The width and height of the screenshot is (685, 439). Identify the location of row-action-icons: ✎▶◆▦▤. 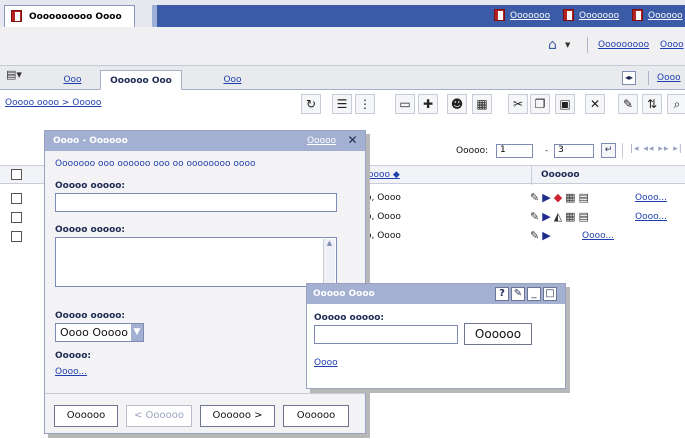
(561, 197).